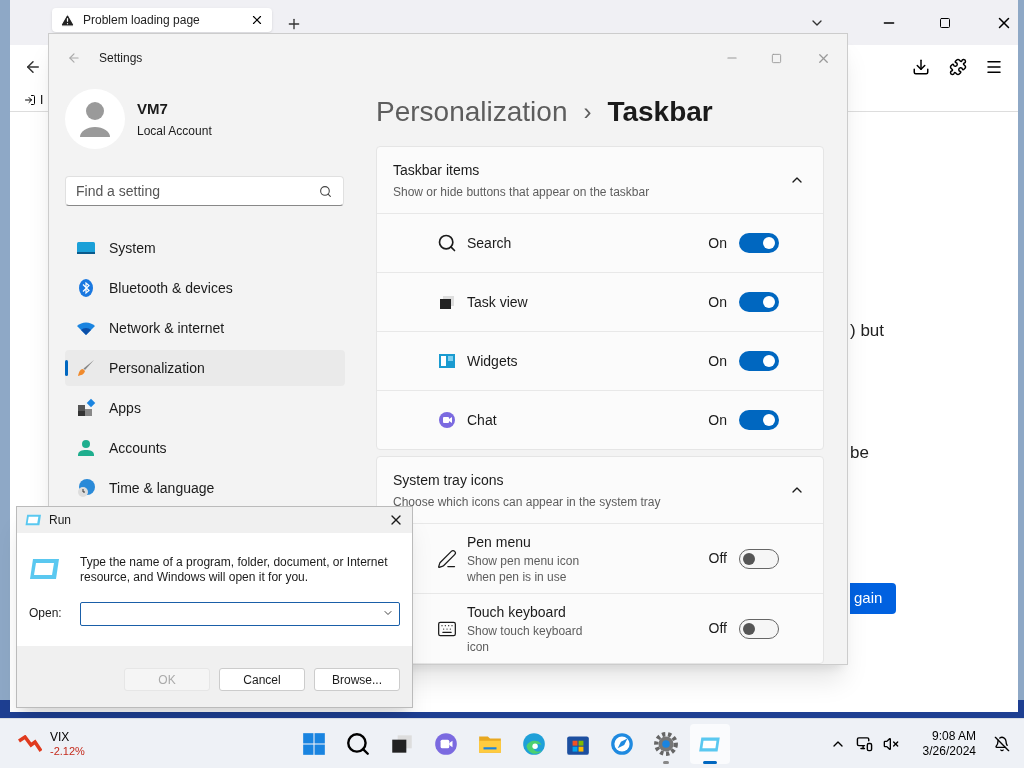  I want to click on bluetooth-icon, so click(86, 288).